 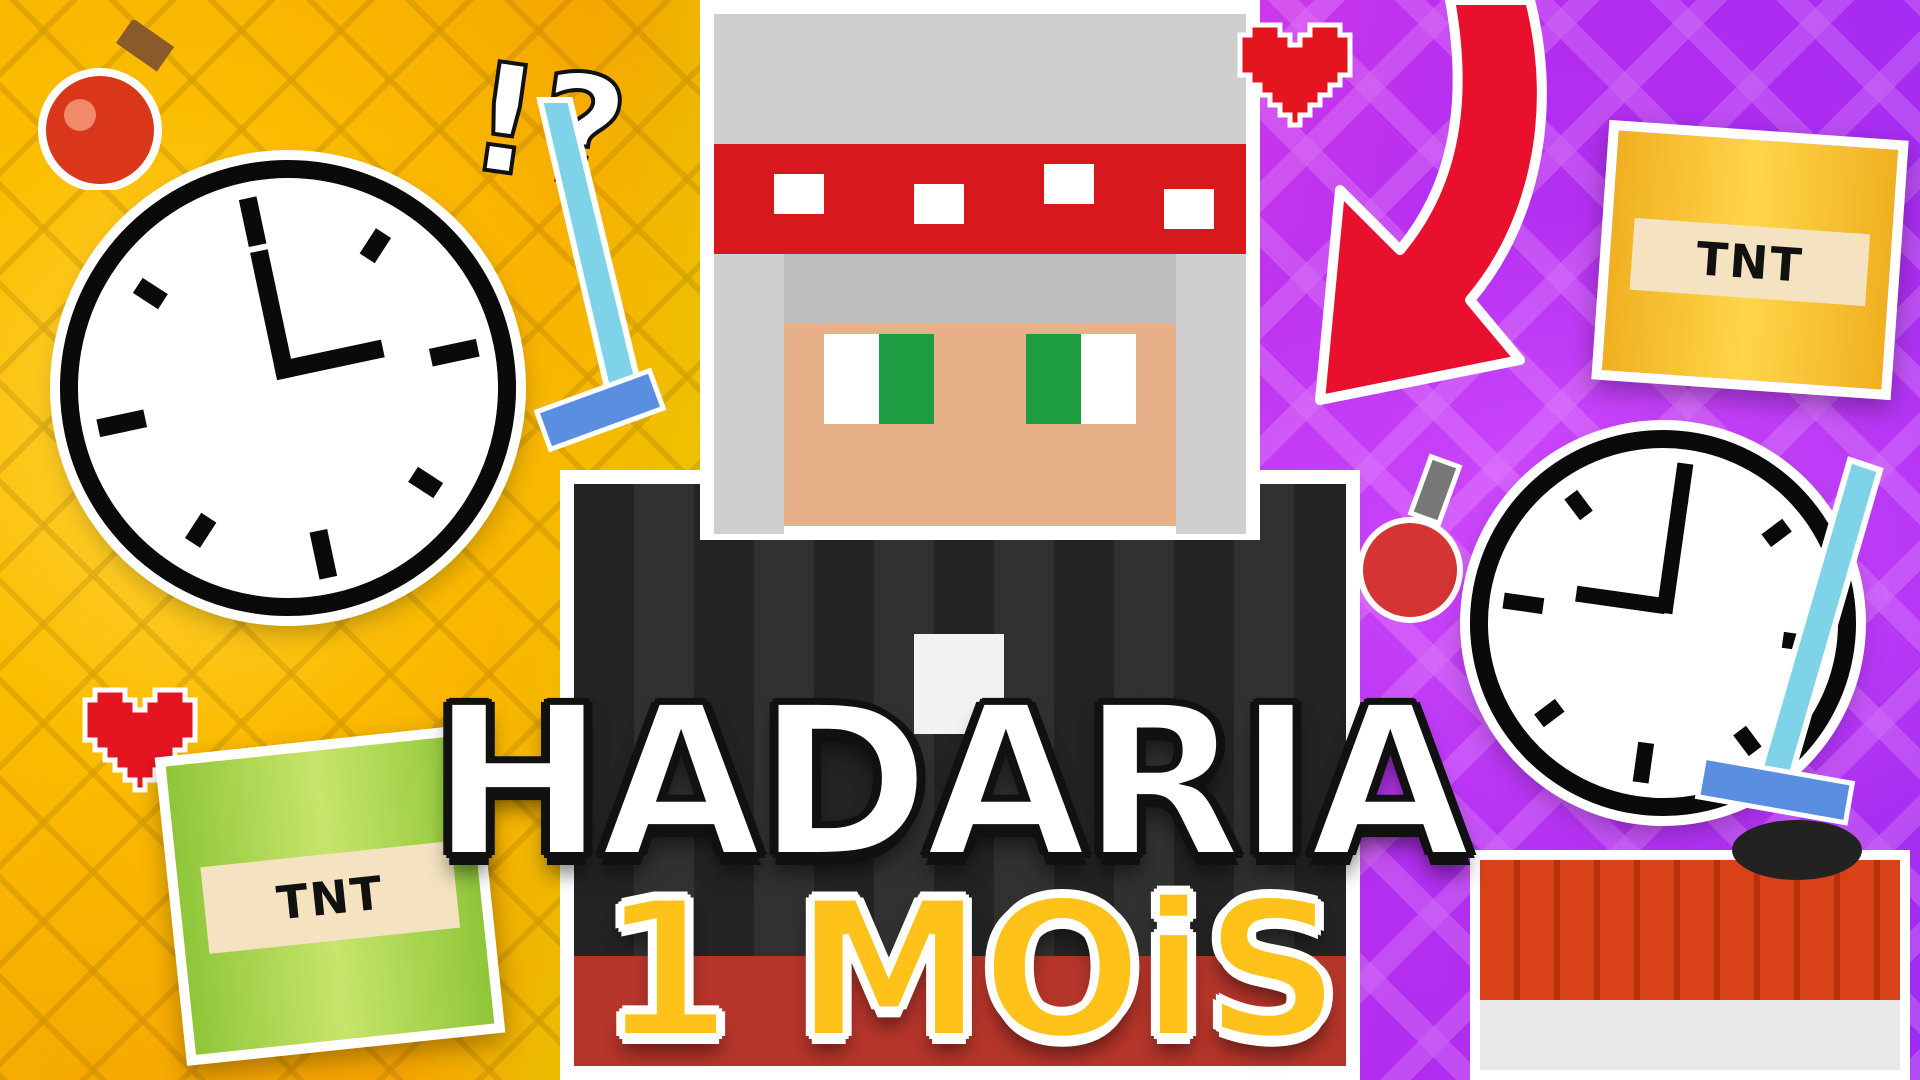 I want to click on headband, so click(x=980, y=199).